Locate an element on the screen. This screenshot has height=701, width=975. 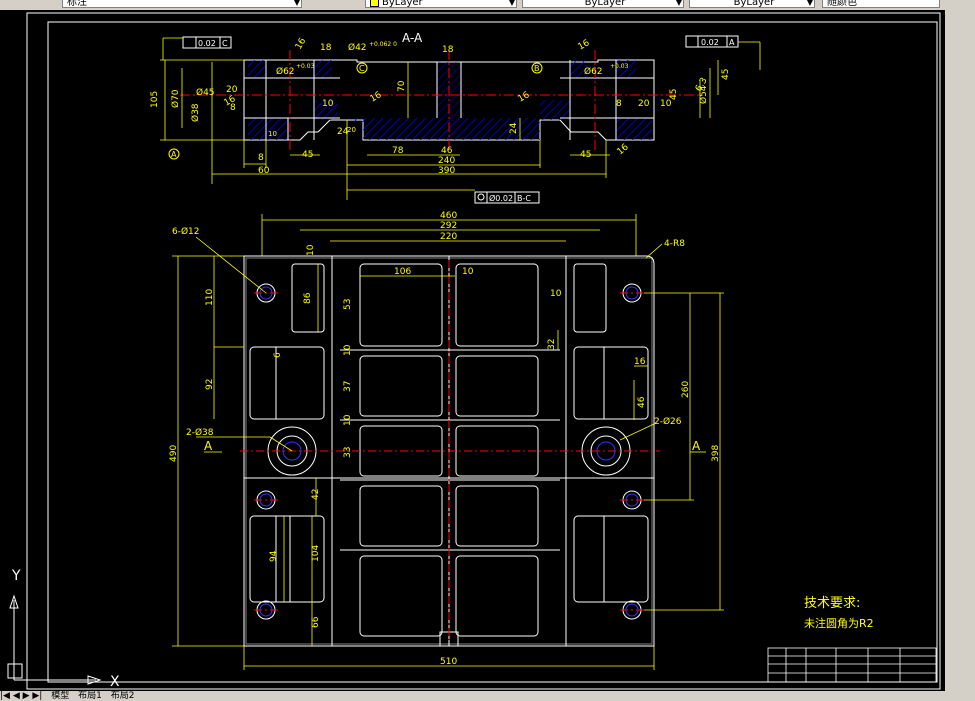
svg-text: 技术要求: is located at coordinates (832, 603).